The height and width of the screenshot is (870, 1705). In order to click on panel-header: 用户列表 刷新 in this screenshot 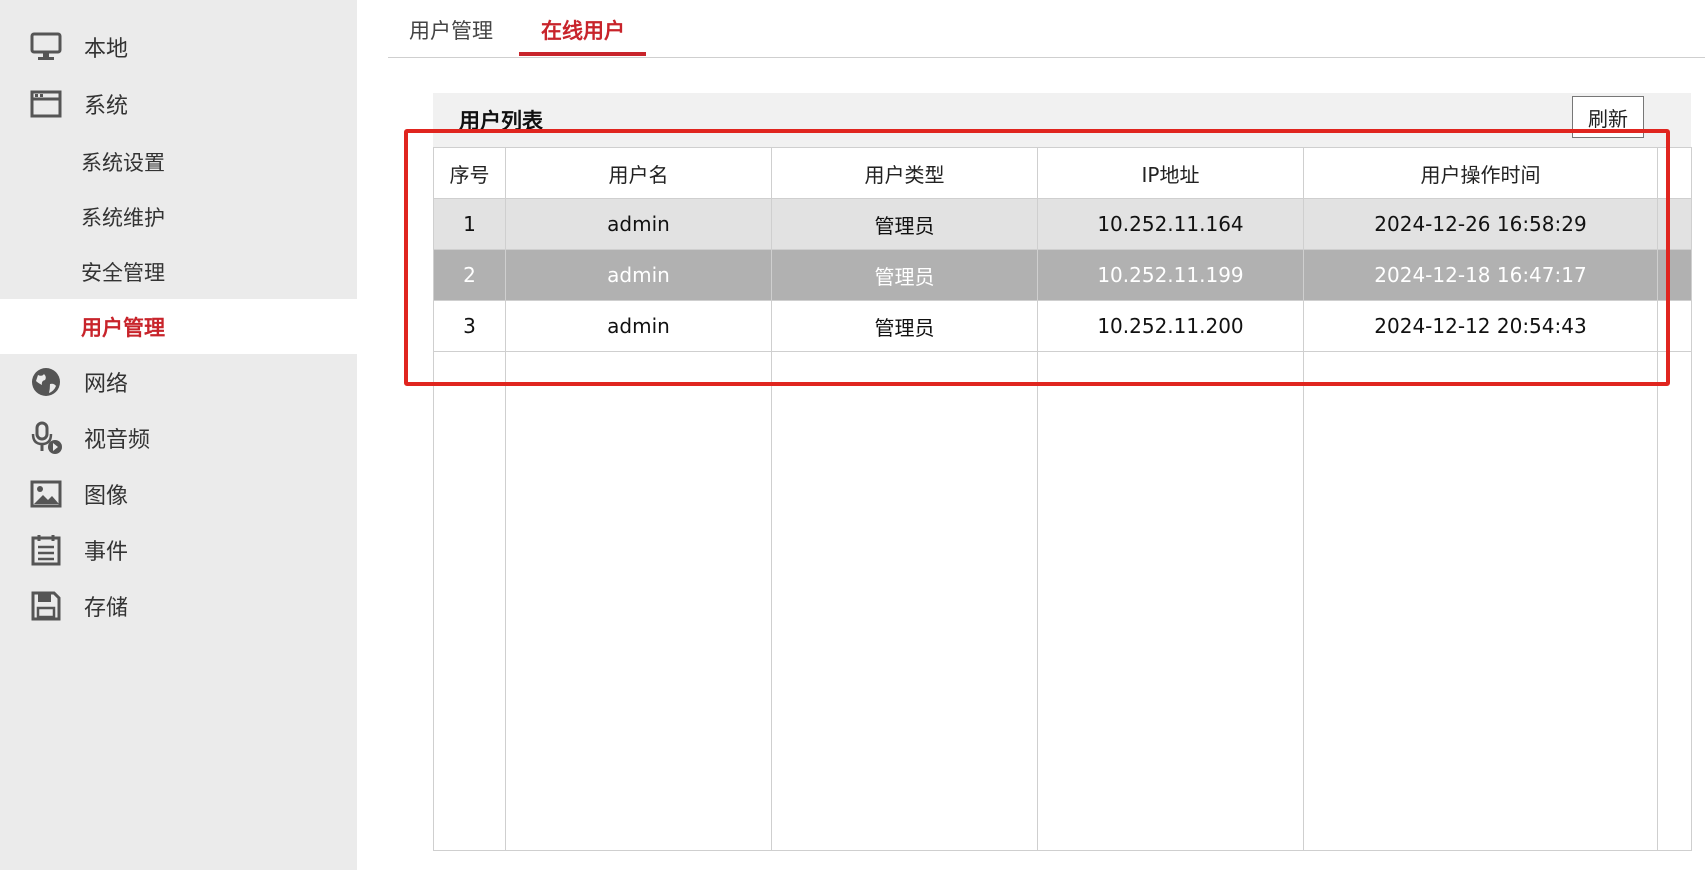, I will do `click(1062, 120)`.